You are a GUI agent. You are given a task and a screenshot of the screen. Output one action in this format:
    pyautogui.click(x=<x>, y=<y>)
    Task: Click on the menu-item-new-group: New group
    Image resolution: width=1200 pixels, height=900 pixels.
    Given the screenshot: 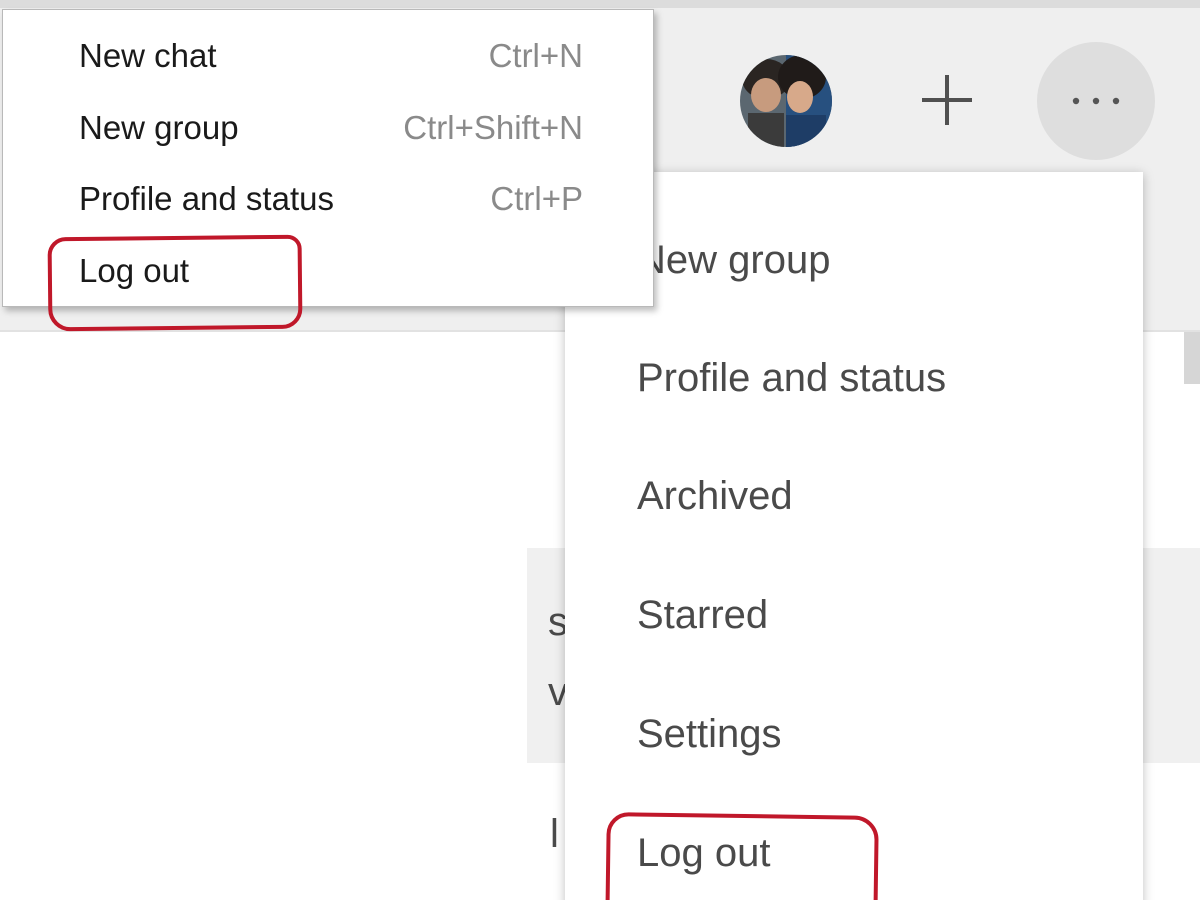 What is the action you would take?
    pyautogui.click(x=733, y=260)
    